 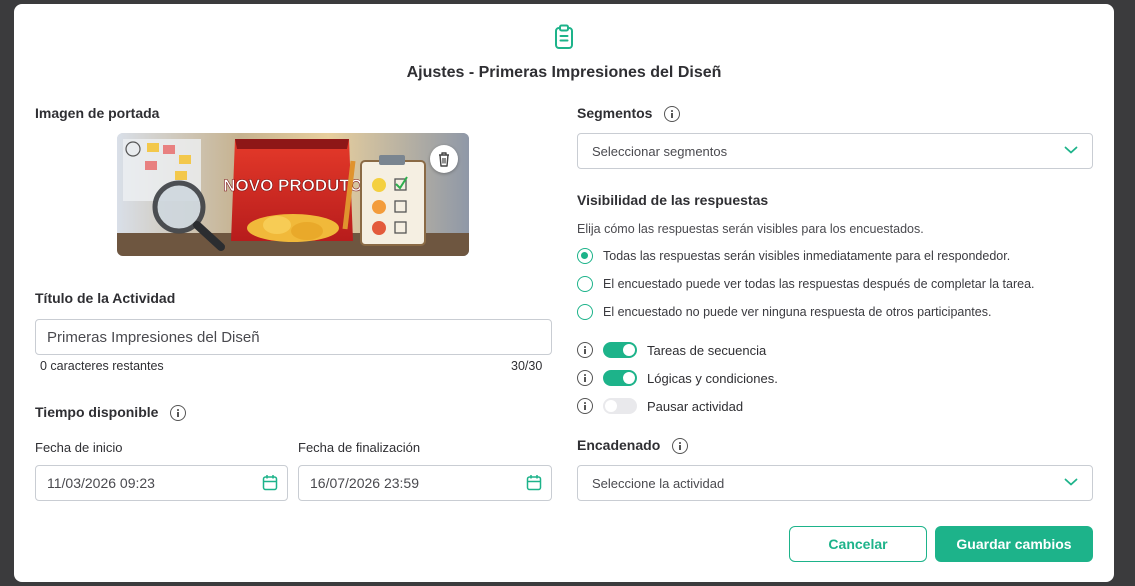 I want to click on time-available-label: Tiempo disponible, so click(x=111, y=413).